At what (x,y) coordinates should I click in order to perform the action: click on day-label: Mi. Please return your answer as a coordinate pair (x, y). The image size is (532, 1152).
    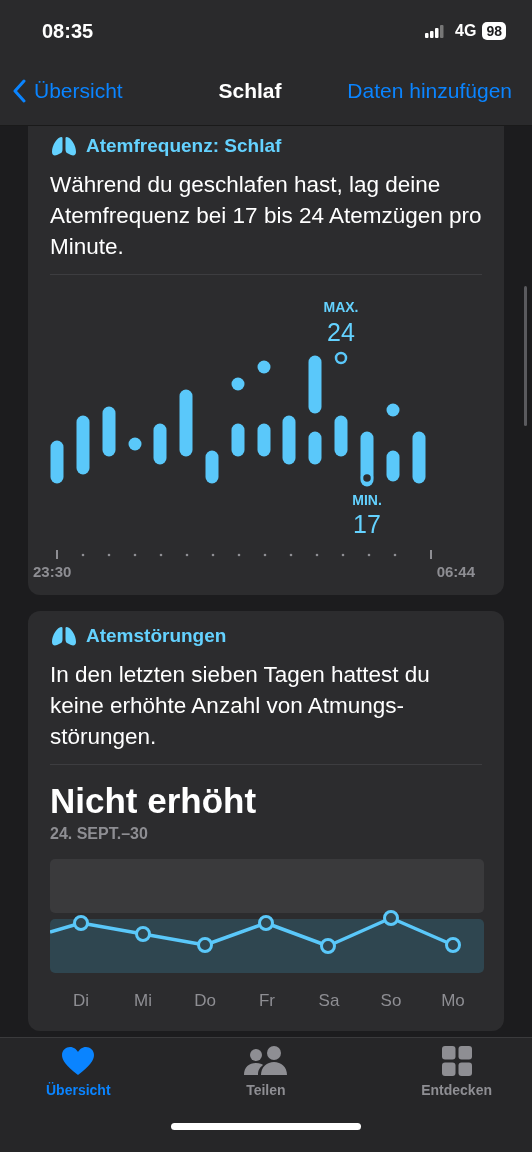
    Looking at the image, I should click on (143, 1001).